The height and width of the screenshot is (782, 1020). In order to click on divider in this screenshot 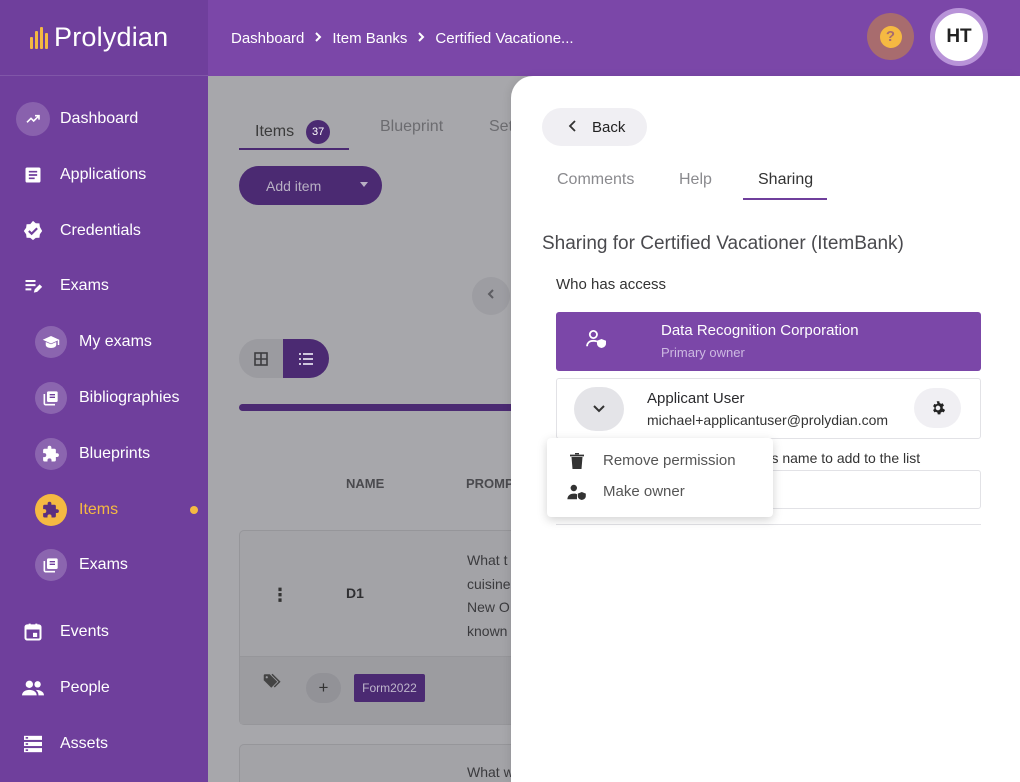, I will do `click(768, 524)`.